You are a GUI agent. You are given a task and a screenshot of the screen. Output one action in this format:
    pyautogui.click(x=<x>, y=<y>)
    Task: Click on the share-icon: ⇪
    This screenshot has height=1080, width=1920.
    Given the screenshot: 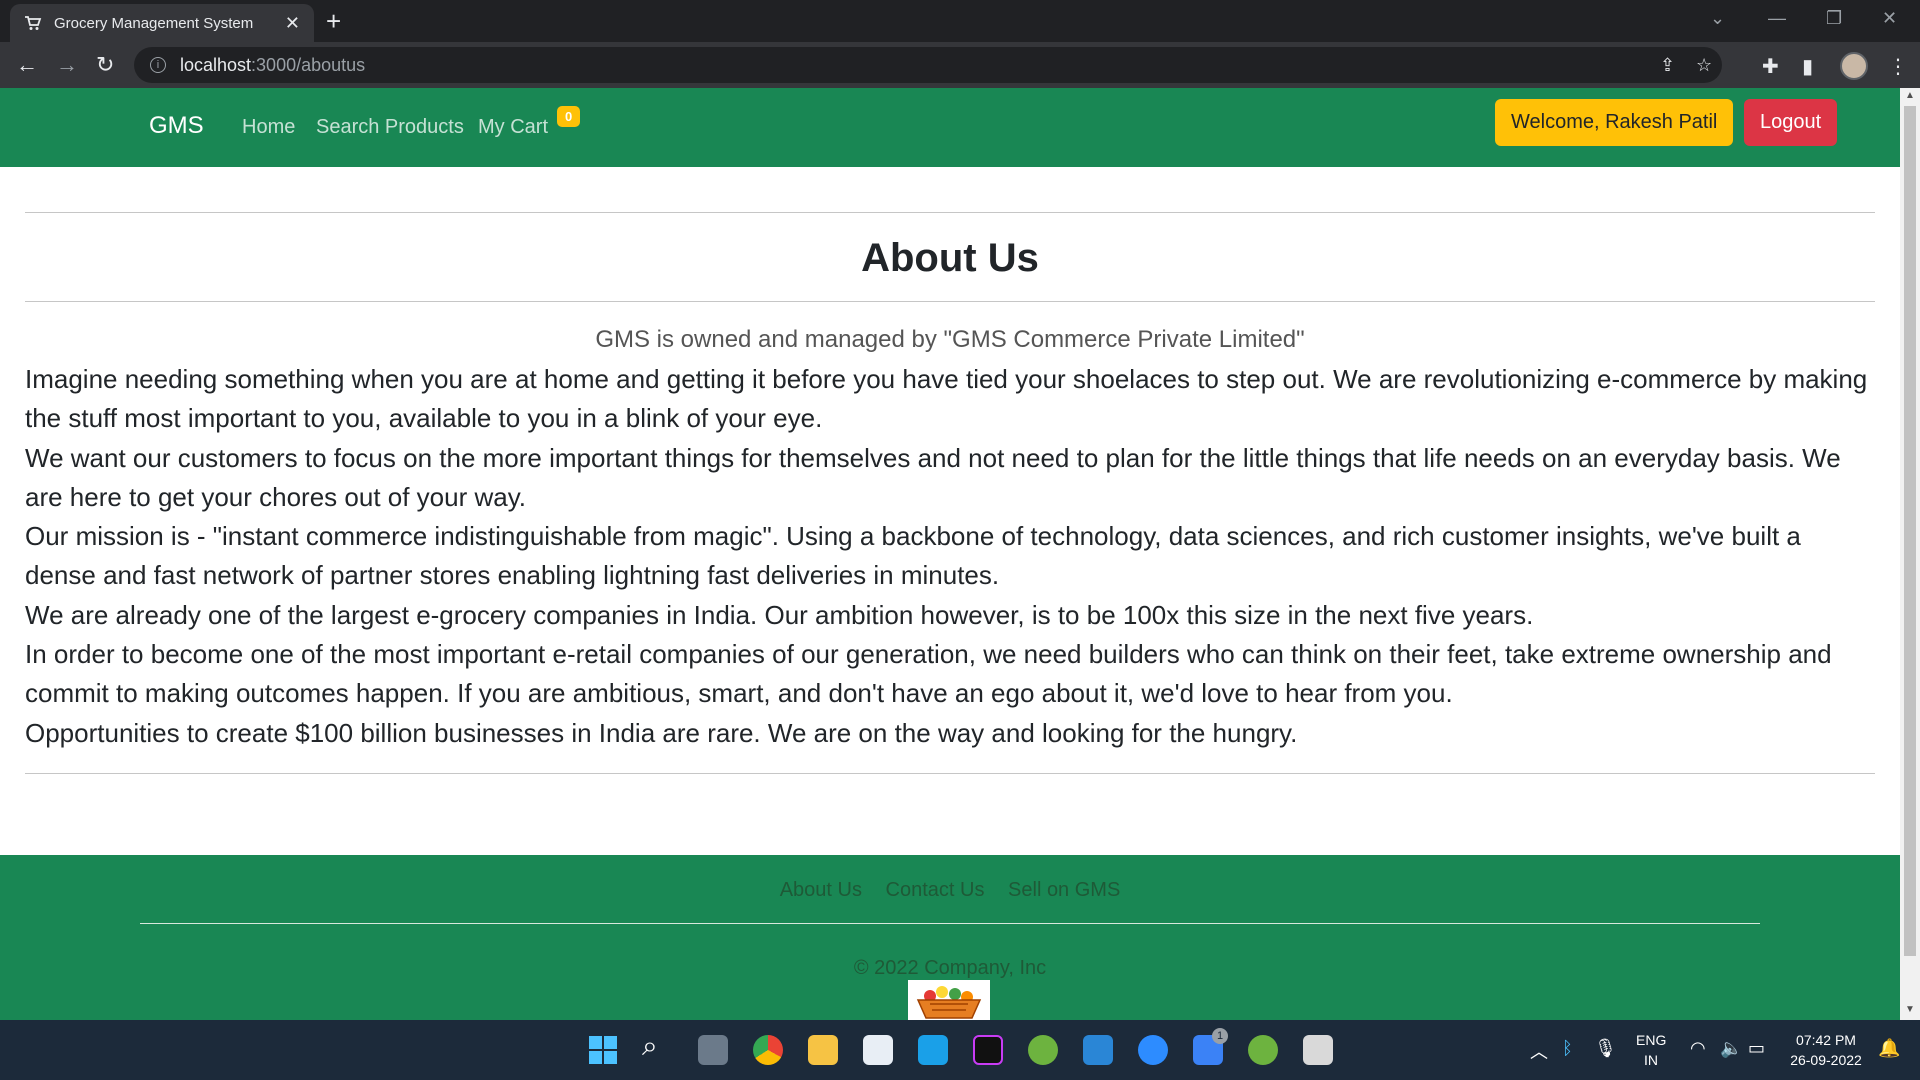 What is the action you would take?
    pyautogui.click(x=1667, y=65)
    